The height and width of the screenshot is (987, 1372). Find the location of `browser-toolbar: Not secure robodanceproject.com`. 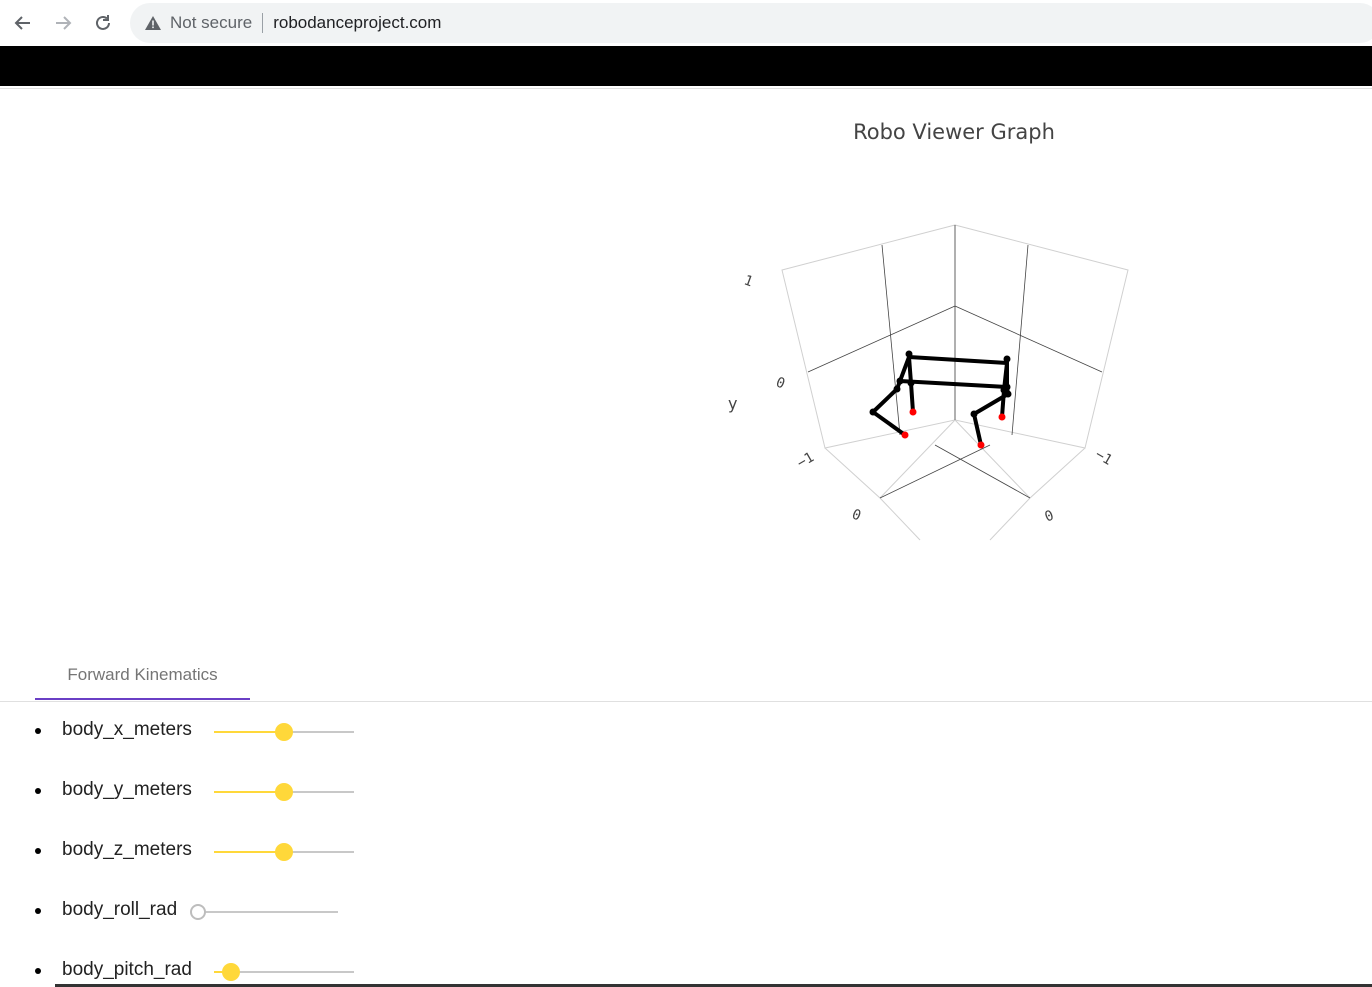

browser-toolbar: Not secure robodanceproject.com is located at coordinates (686, 23).